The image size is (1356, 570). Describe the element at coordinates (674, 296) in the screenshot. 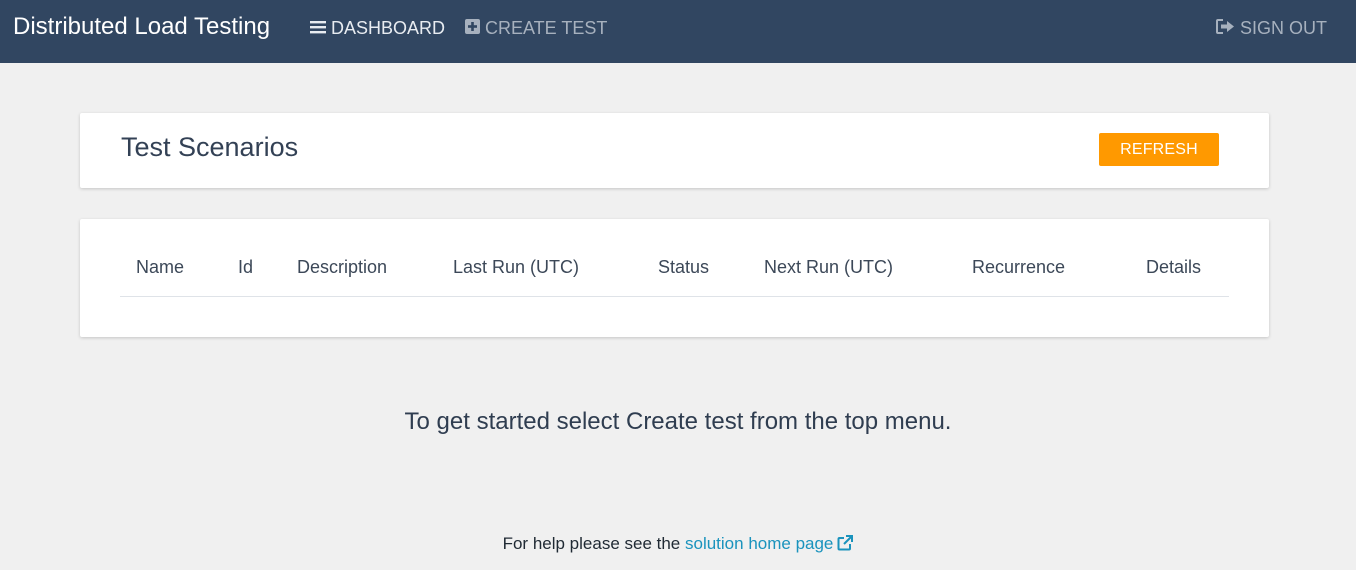

I see `table-header-divider` at that location.